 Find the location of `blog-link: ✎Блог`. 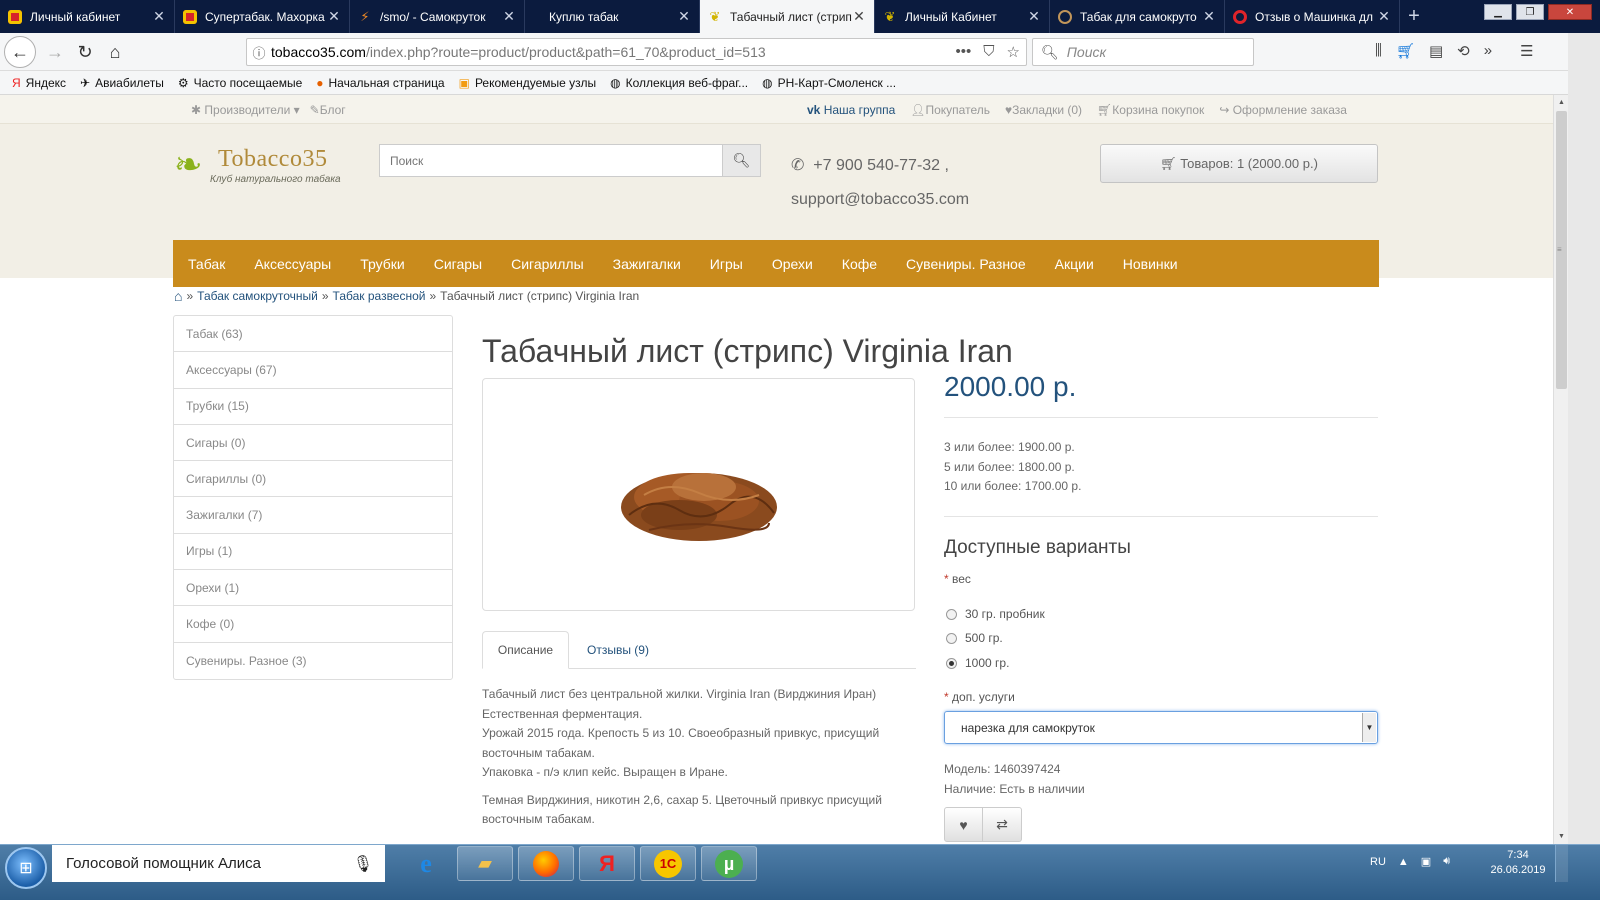

blog-link: ✎Блог is located at coordinates (328, 110).